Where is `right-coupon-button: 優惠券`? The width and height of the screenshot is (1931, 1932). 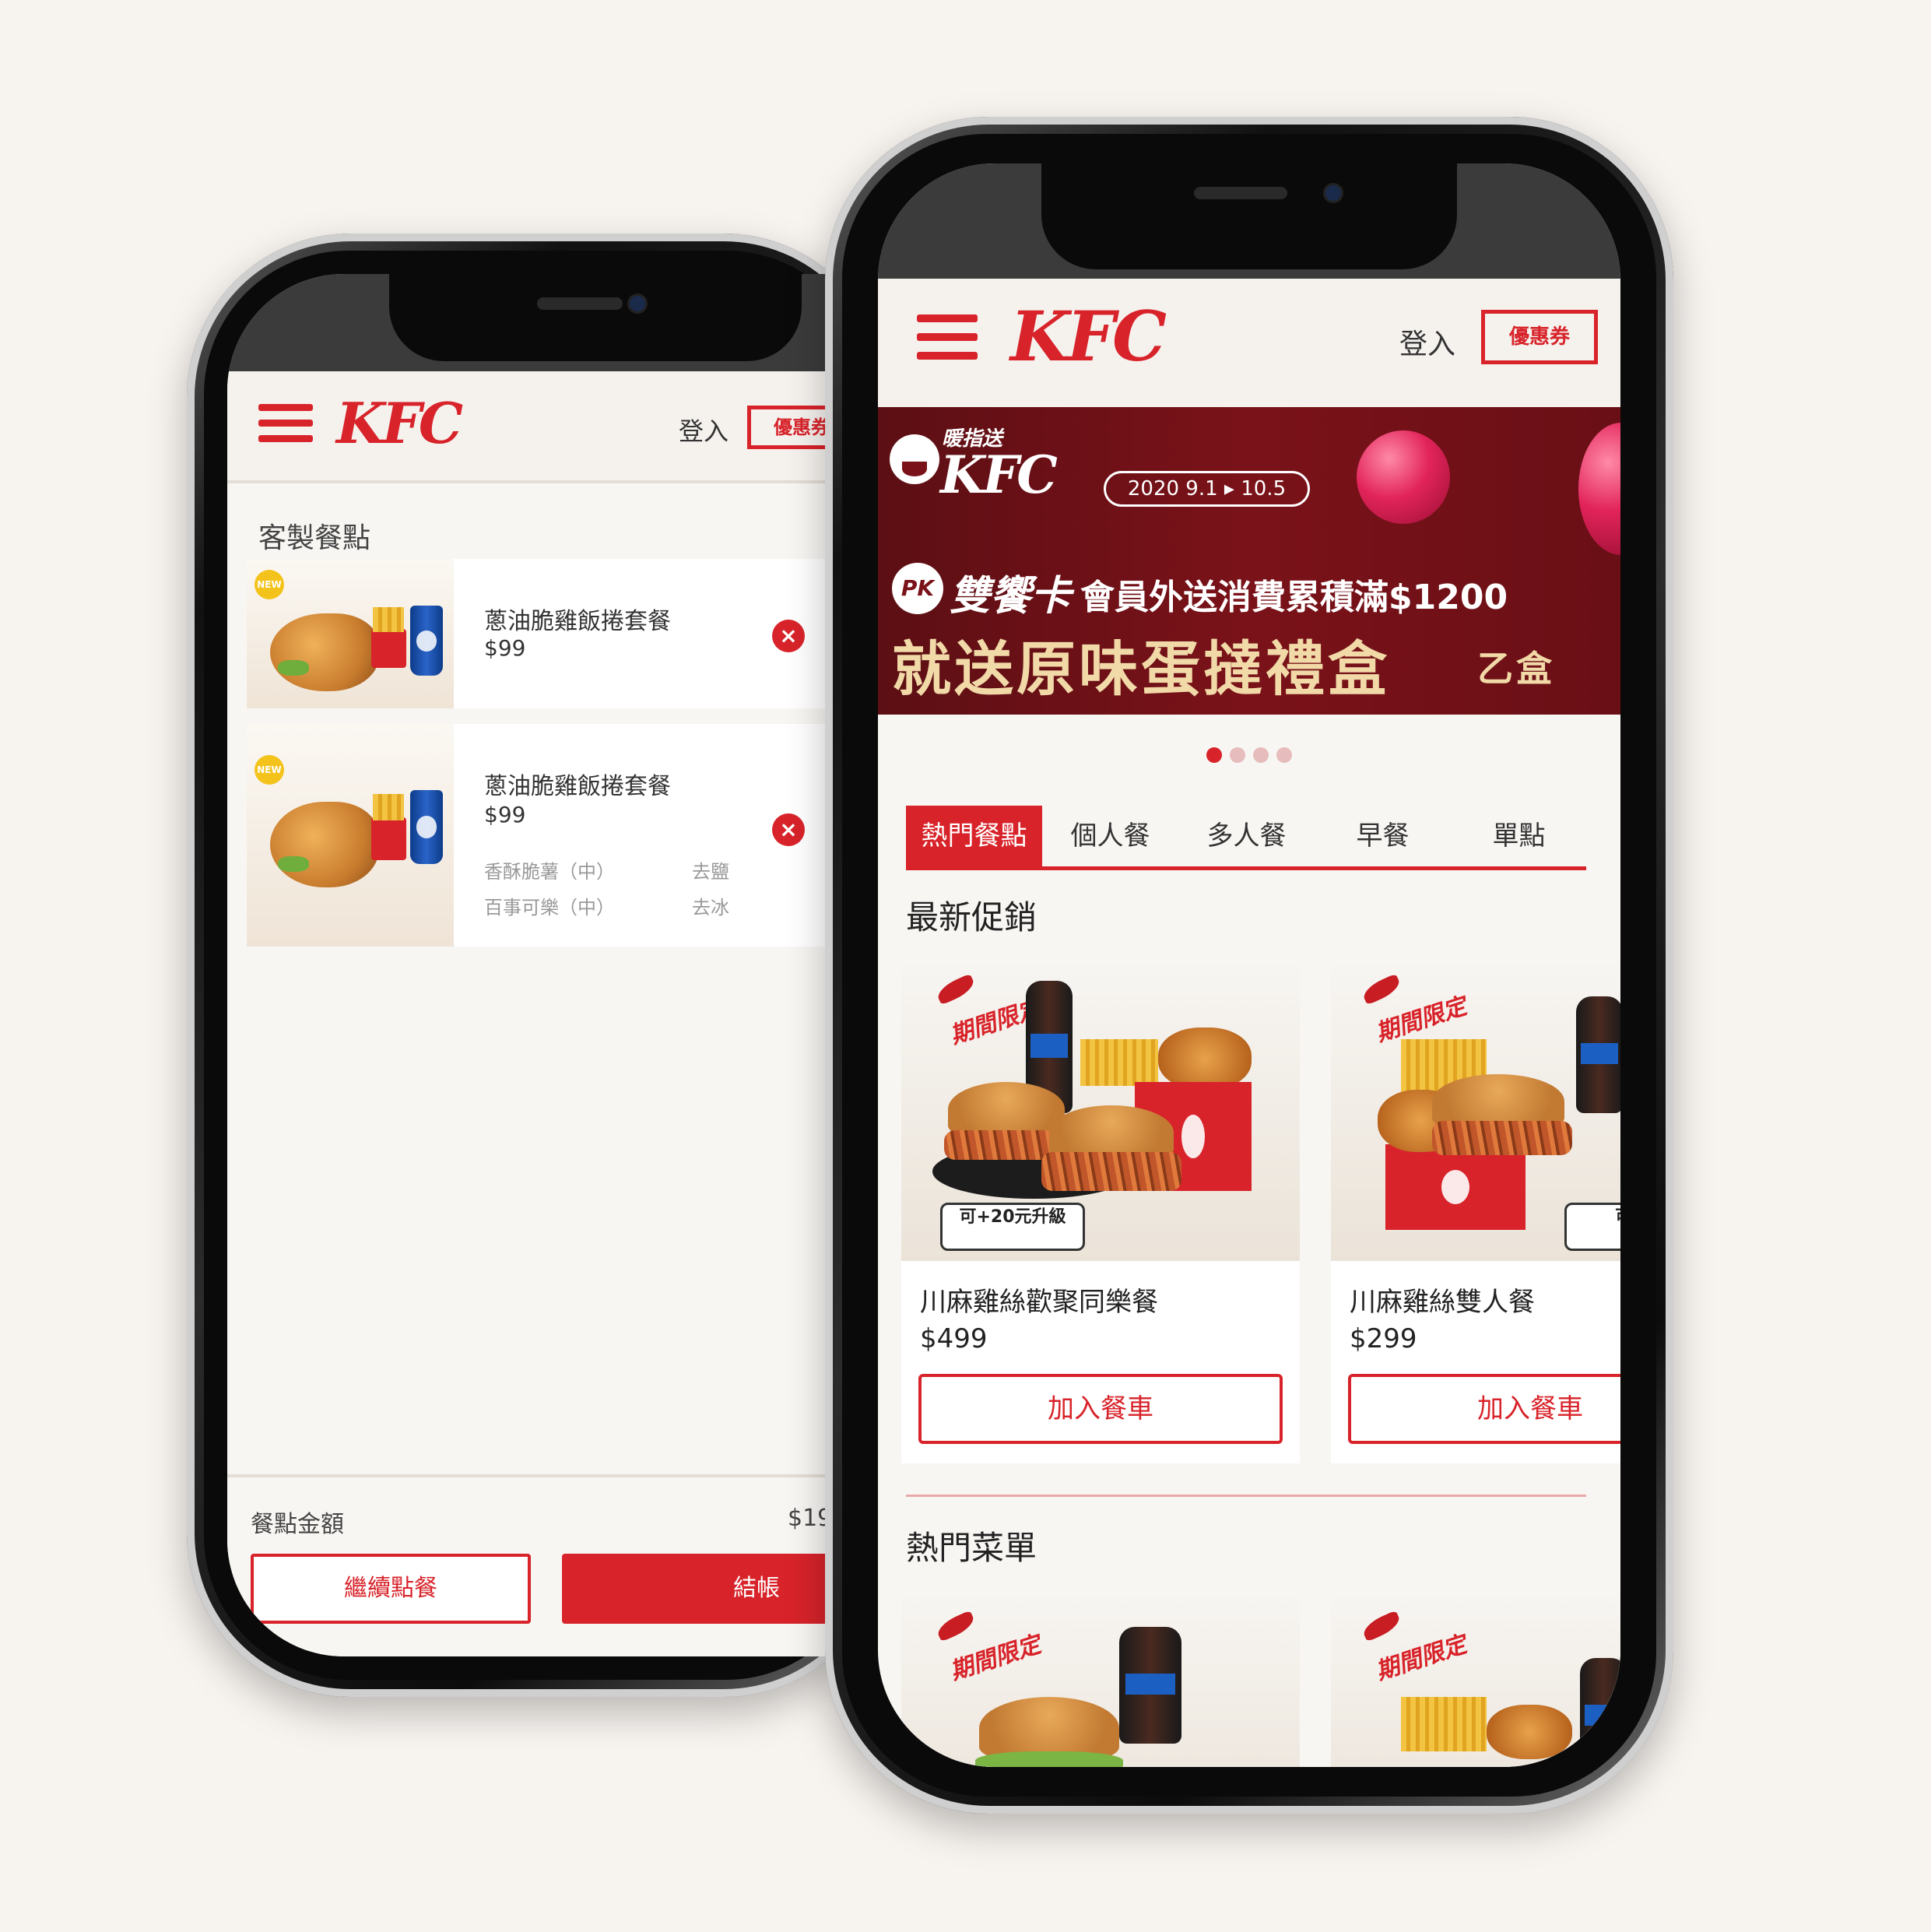
right-coupon-button: 優惠券 is located at coordinates (1540, 337).